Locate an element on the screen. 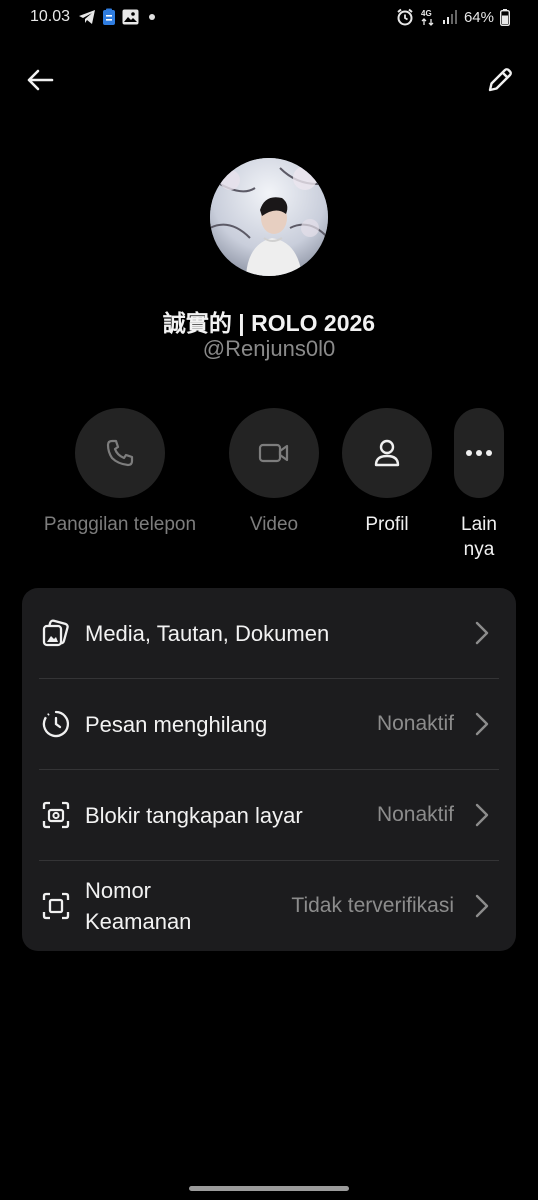  screenshot-block-icon is located at coordinates (56, 815).